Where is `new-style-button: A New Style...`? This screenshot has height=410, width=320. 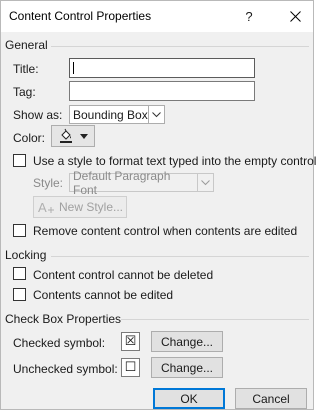
new-style-button: A New Style... is located at coordinates (80, 207).